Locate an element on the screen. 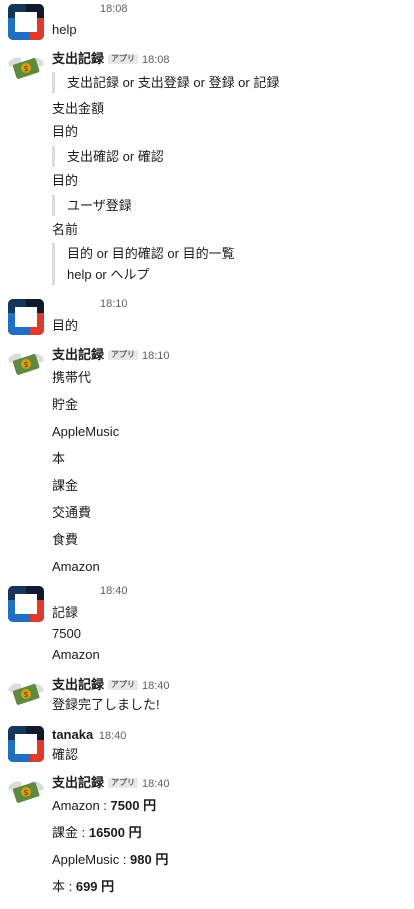 Image resolution: width=414 pixels, height=909 pixels. message-text: 支出確認 or 確認 is located at coordinates (115, 156).